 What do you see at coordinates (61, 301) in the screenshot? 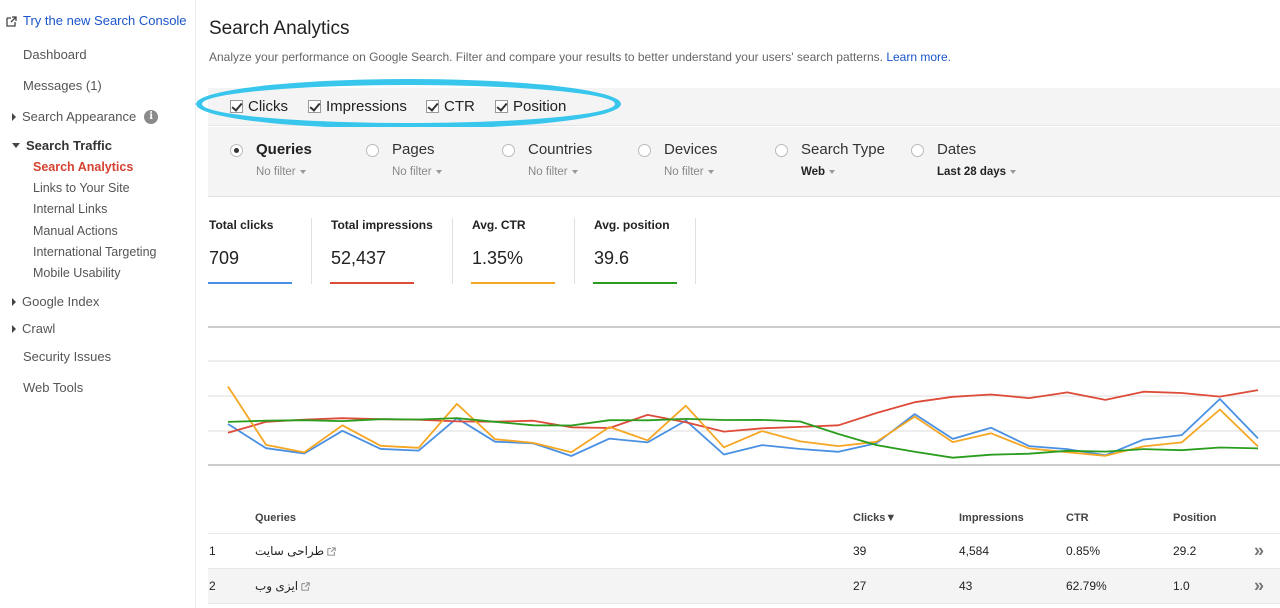
I see `sidebar-group-label: Google Index` at bounding box center [61, 301].